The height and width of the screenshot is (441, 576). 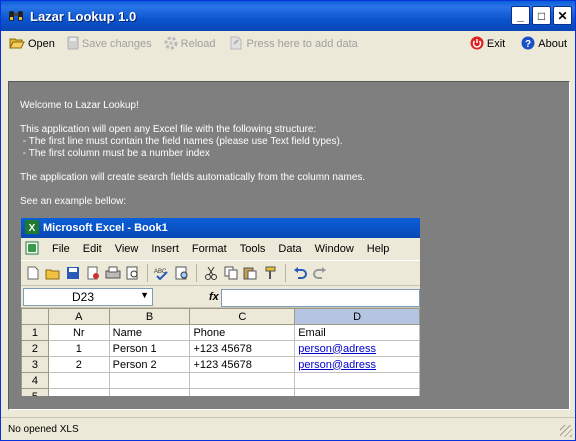 What do you see at coordinates (126, 249) in the screenshot?
I see `excel-menu-view: View` at bounding box center [126, 249].